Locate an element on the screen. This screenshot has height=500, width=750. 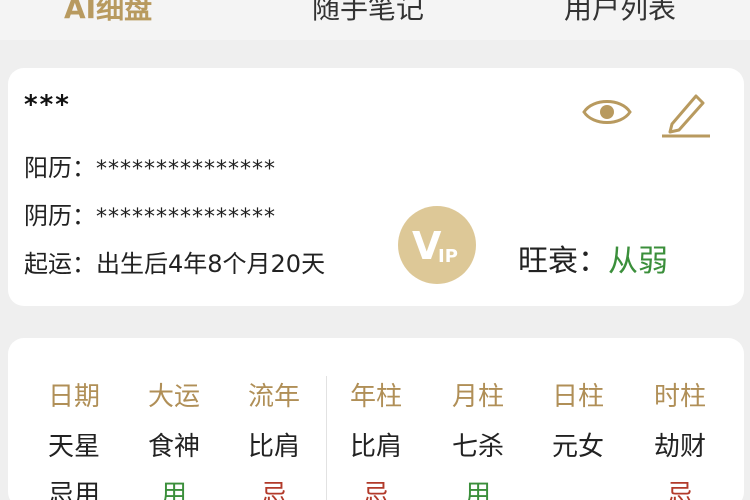
tab-ai-chart: AI细盘 is located at coordinates (108, 16).